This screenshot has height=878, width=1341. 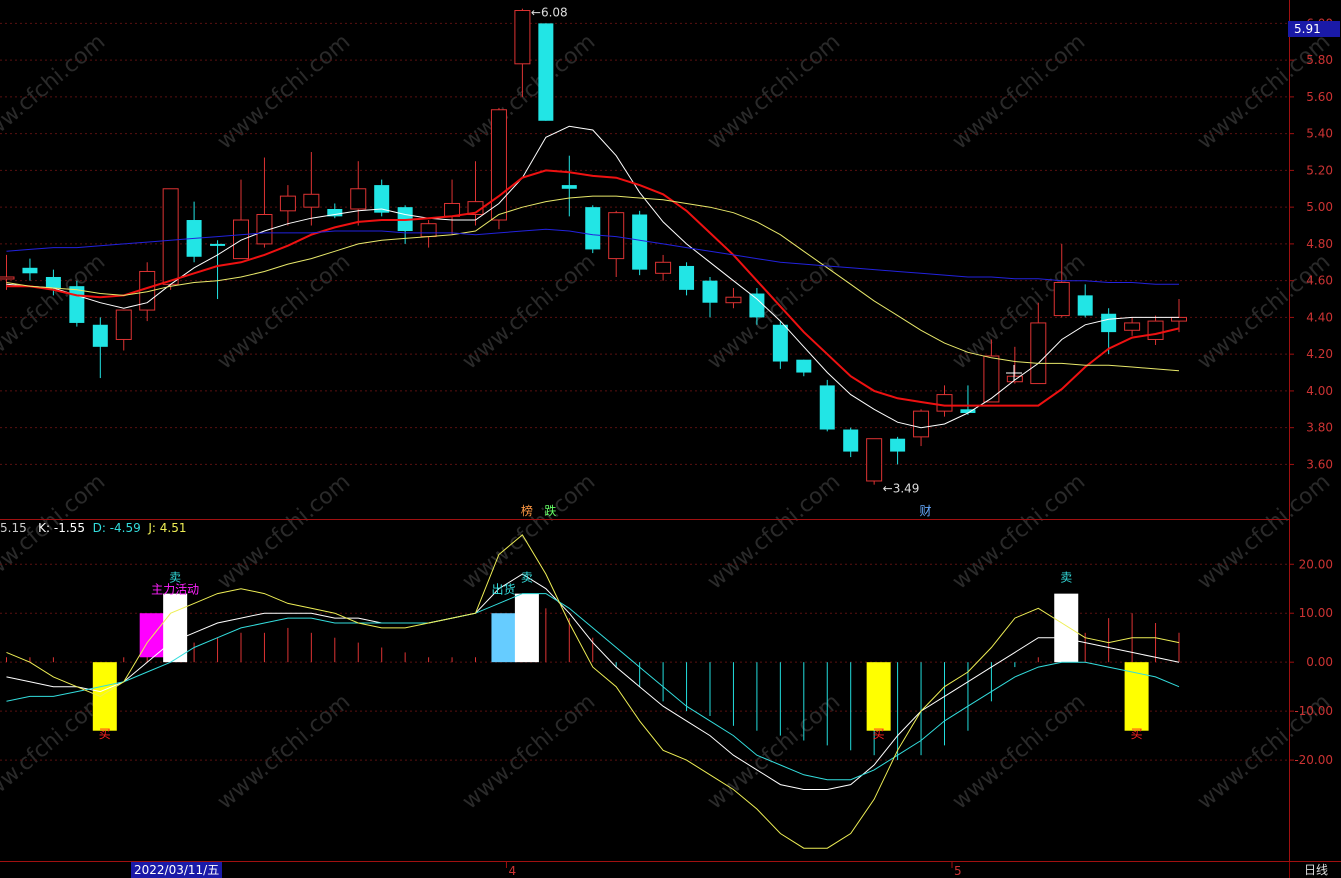 What do you see at coordinates (1319, 317) in the screenshot?
I see `price-tick-label: 4.40` at bounding box center [1319, 317].